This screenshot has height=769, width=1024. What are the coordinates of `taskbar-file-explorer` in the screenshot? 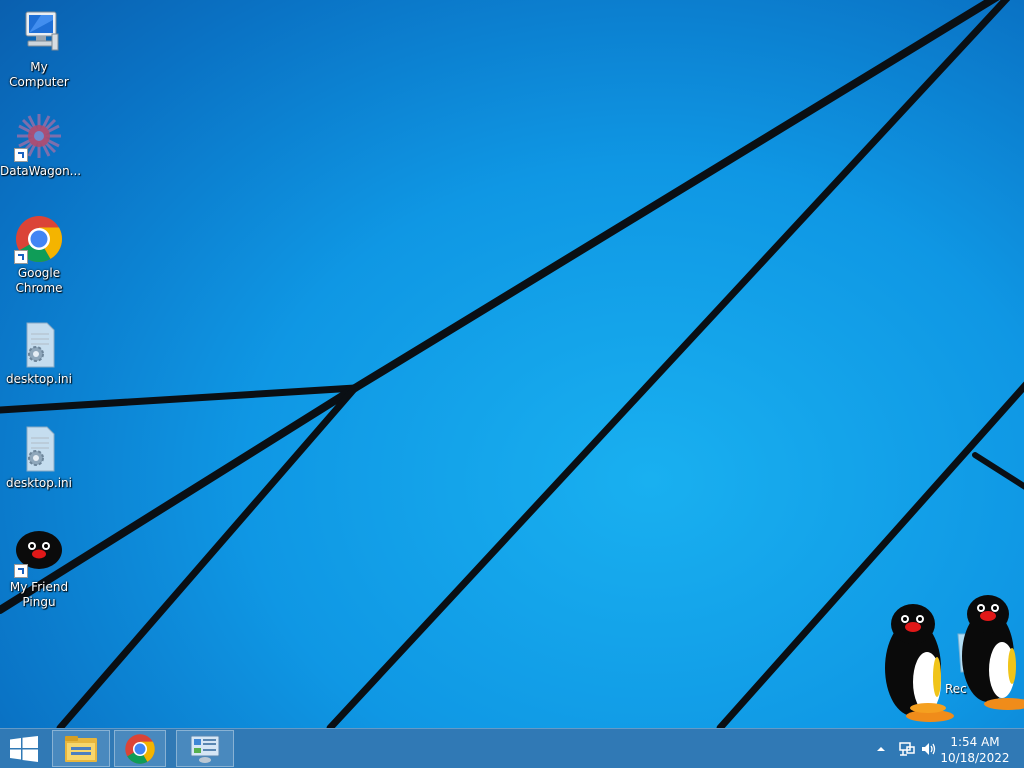 It's located at (81, 748).